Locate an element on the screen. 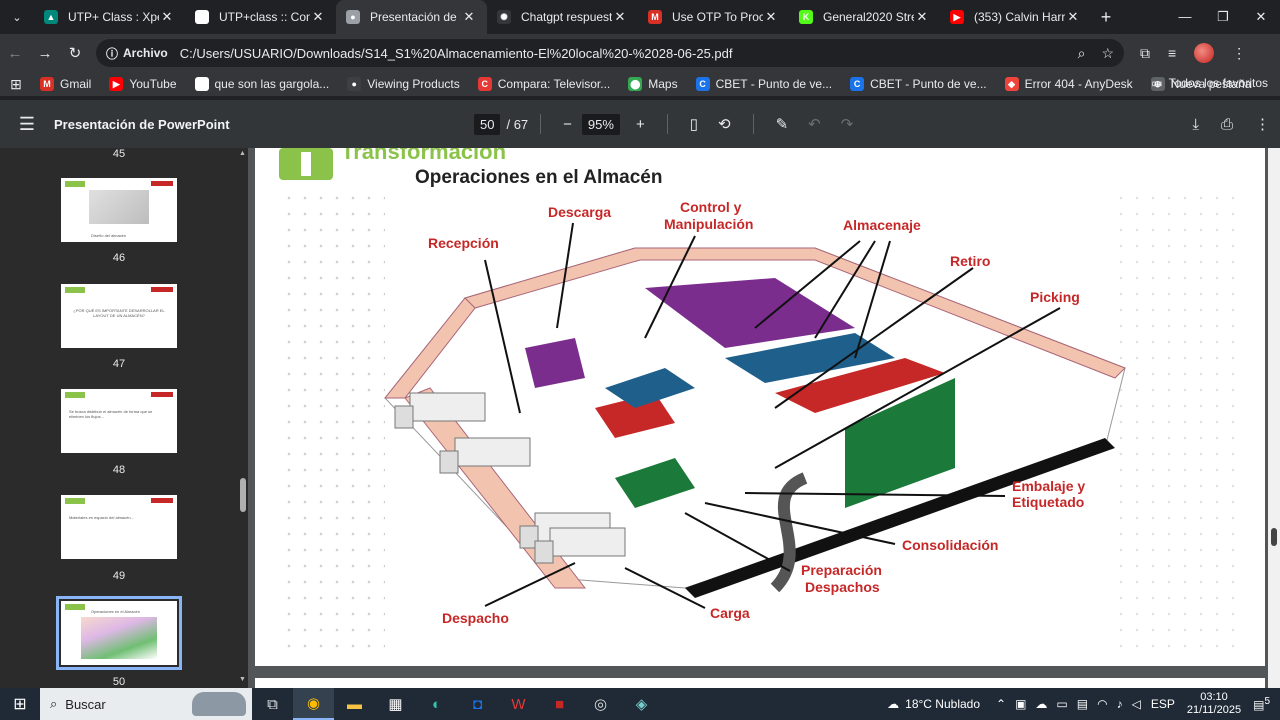  volume-icon: ◁ is located at coordinates (1136, 704).